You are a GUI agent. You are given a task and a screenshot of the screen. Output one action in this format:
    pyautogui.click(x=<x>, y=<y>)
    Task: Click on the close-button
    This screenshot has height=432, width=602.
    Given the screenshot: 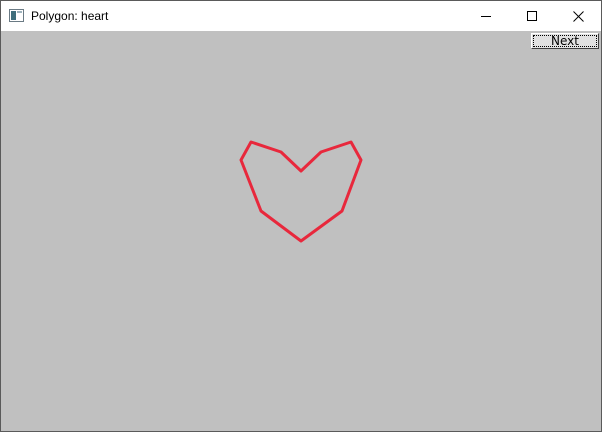 What is the action you would take?
    pyautogui.click(x=578, y=16)
    